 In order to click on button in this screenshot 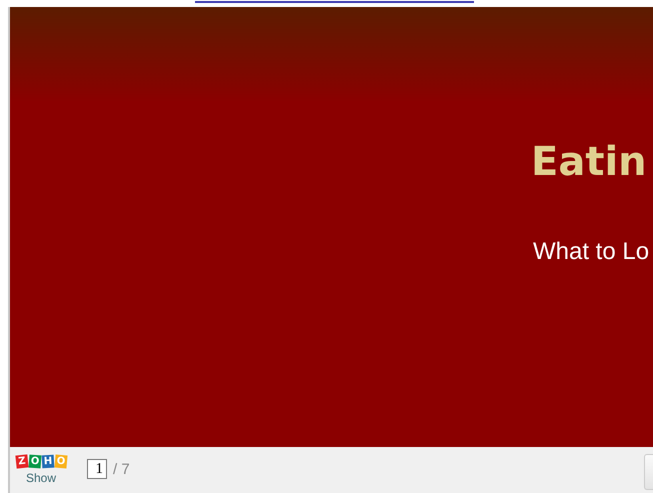, I will do `click(648, 472)`.